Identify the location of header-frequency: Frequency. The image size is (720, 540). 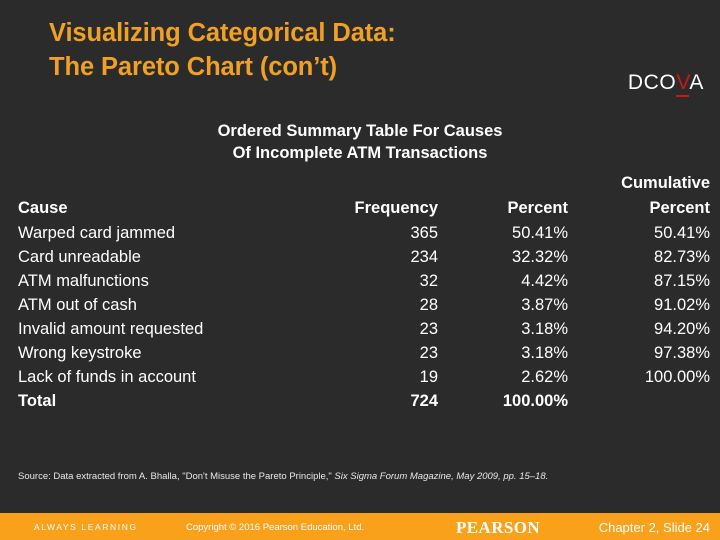
(396, 208).